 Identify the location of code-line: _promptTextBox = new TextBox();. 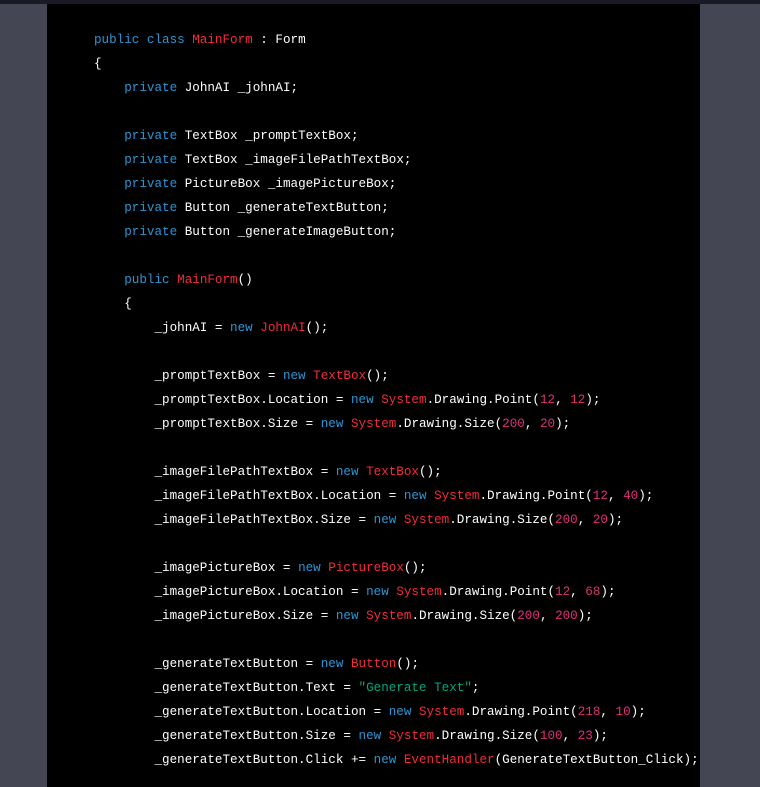
(397, 376).